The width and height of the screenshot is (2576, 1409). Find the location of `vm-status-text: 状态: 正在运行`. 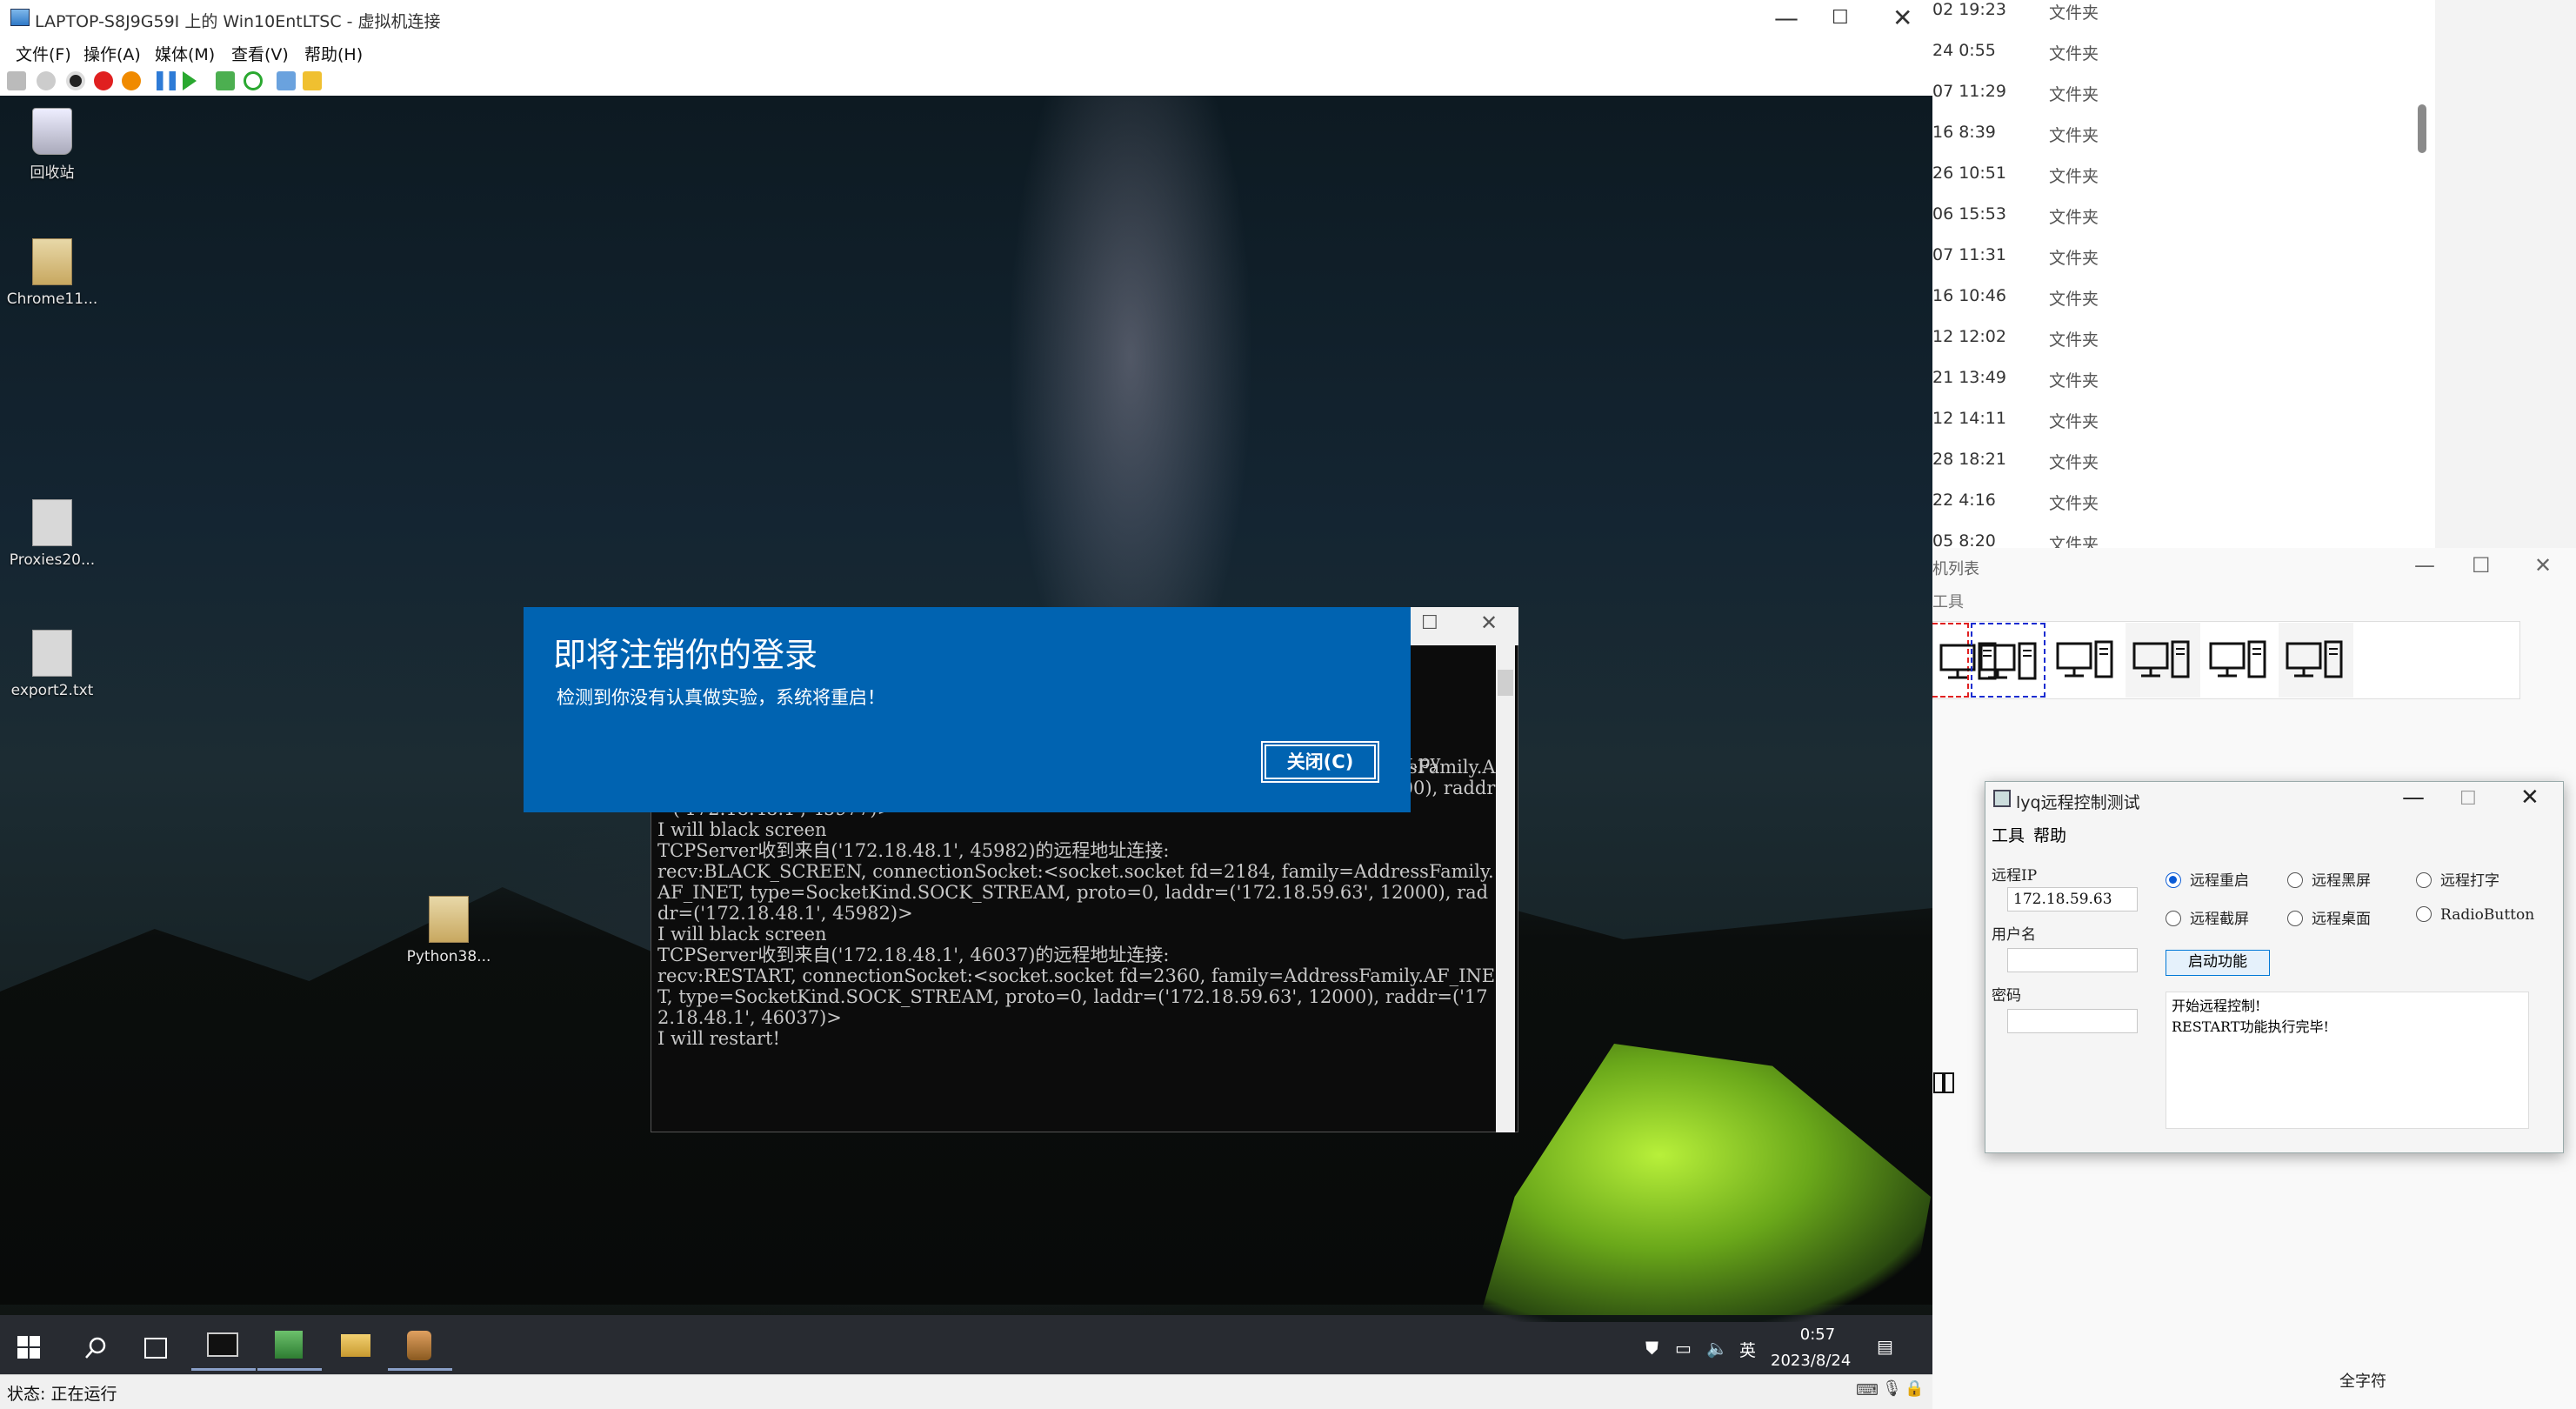

vm-status-text: 状态: 正在运行 is located at coordinates (62, 1394).